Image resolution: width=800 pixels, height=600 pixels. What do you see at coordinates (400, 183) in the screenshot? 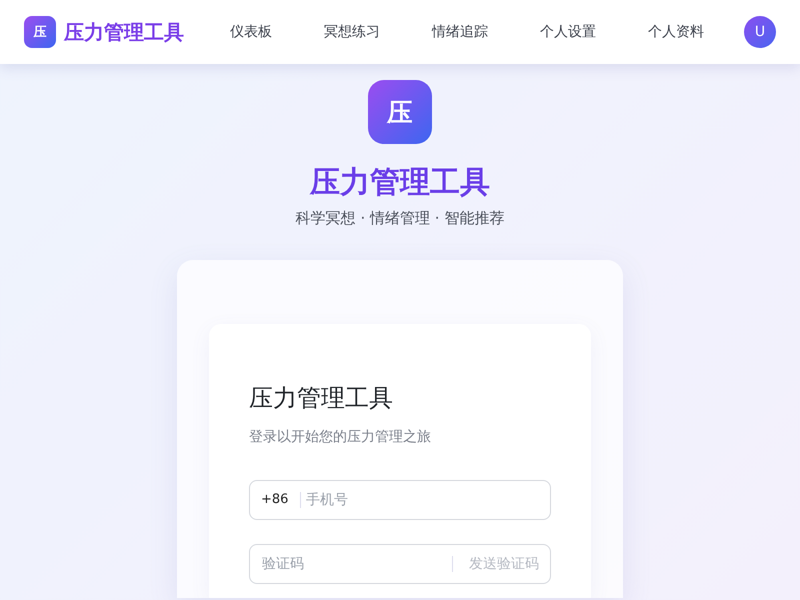
I see `hero-title: 压力管理工具` at bounding box center [400, 183].